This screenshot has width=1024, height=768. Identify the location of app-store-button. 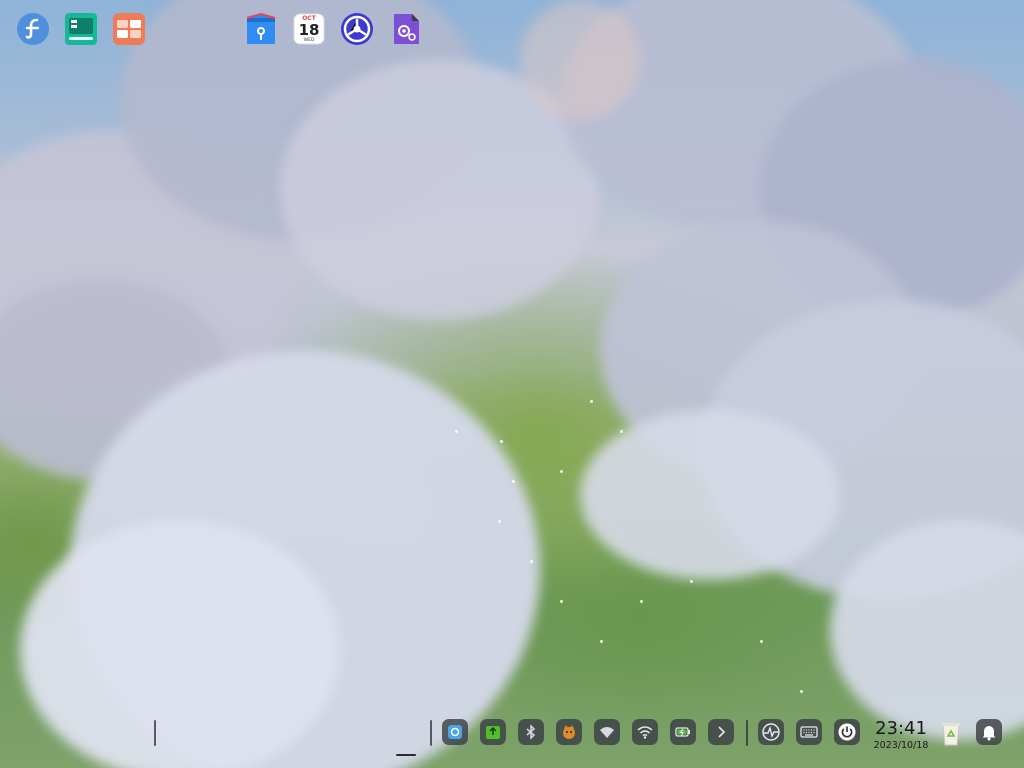
(357, 29).